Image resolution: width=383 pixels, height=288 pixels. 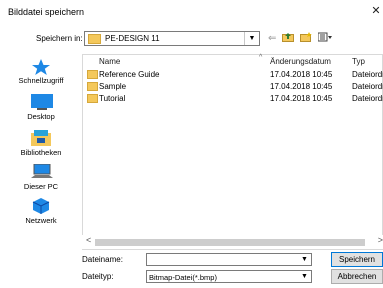 I want to click on scrollbar-thumb, so click(x=230, y=242).